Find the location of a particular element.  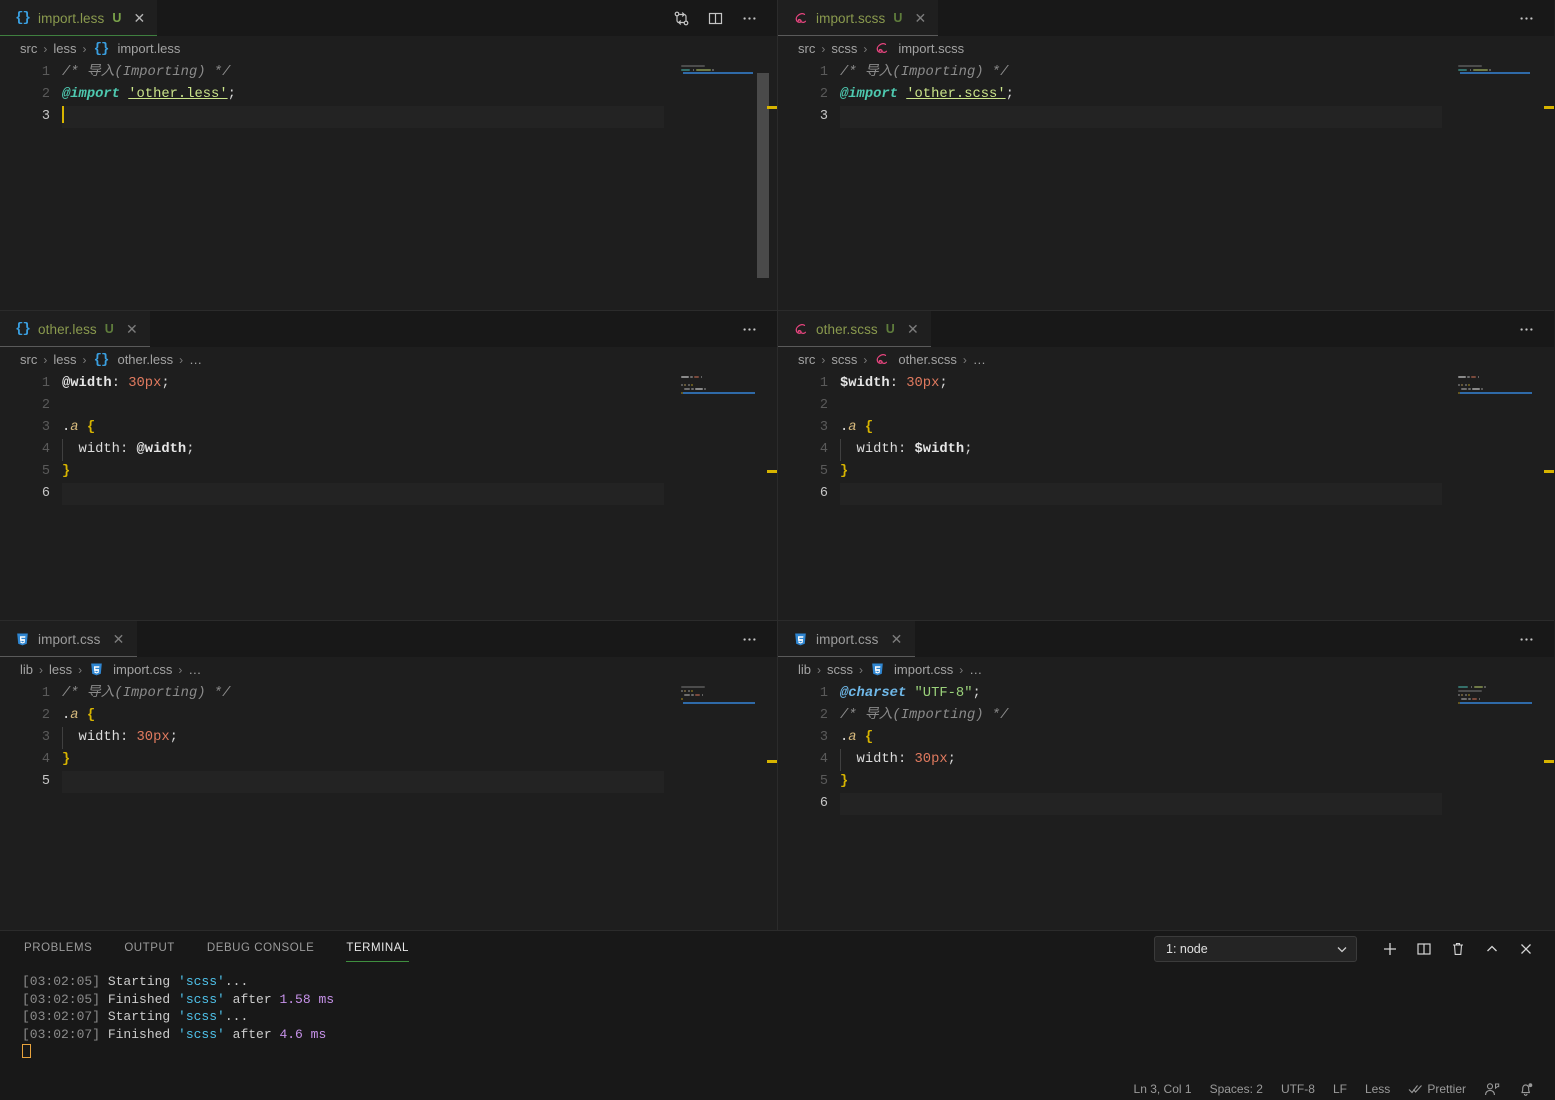

tab-other-scss: other.scss U ✕ is located at coordinates (854, 329).